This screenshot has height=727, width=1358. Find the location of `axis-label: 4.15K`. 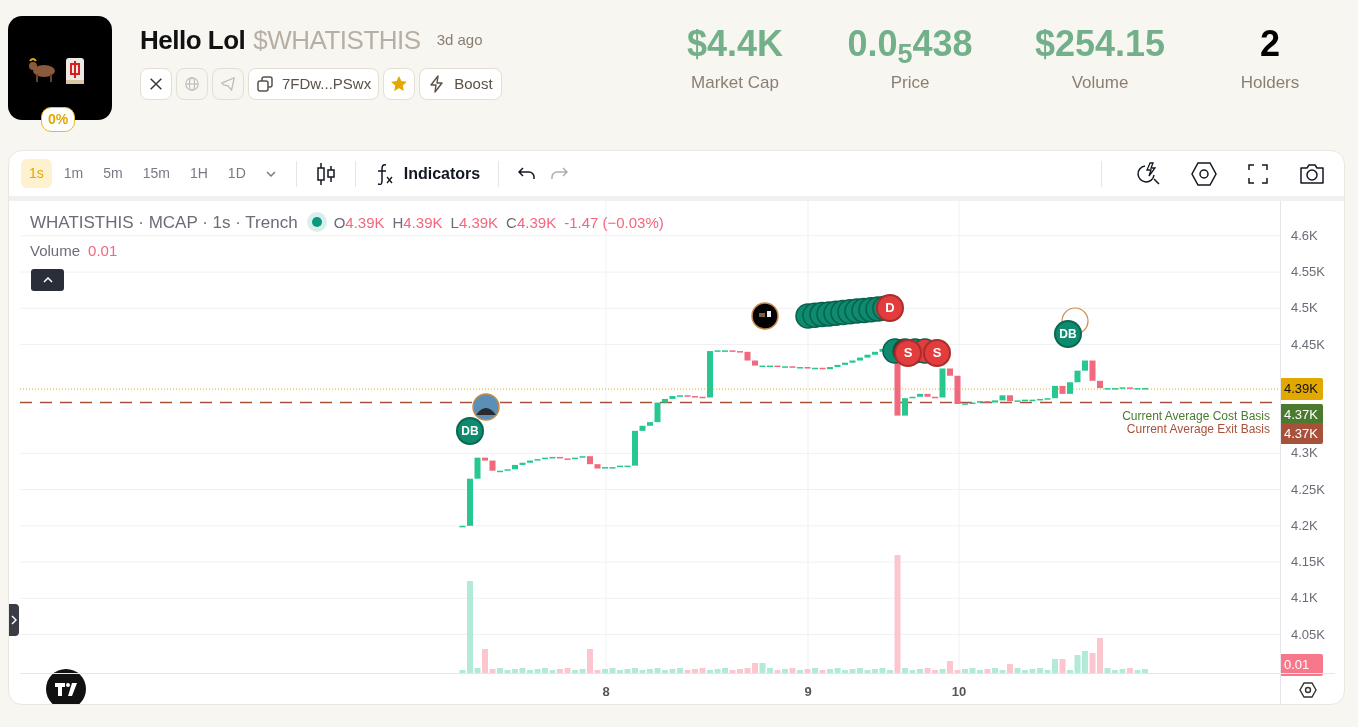

axis-label: 4.15K is located at coordinates (1308, 562).